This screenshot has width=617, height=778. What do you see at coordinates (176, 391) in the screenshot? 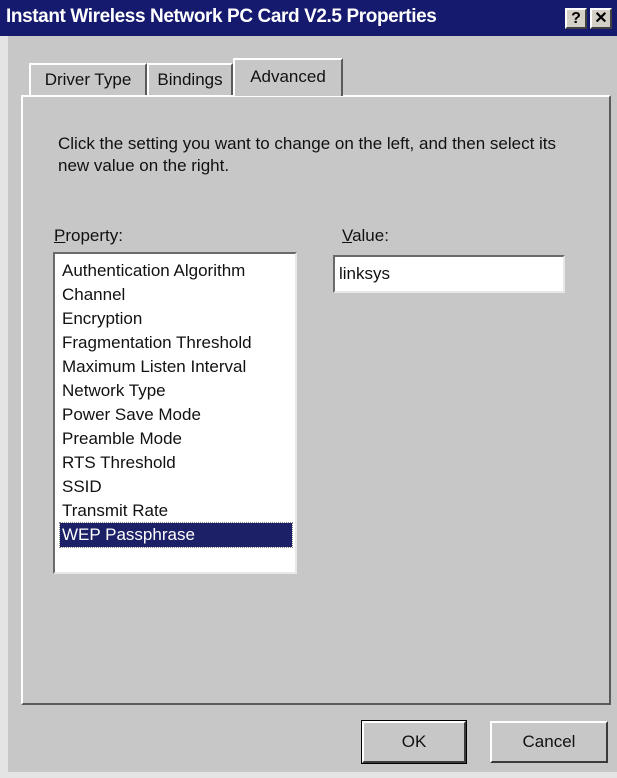
I see `property-item-network-type: Network Type` at bounding box center [176, 391].